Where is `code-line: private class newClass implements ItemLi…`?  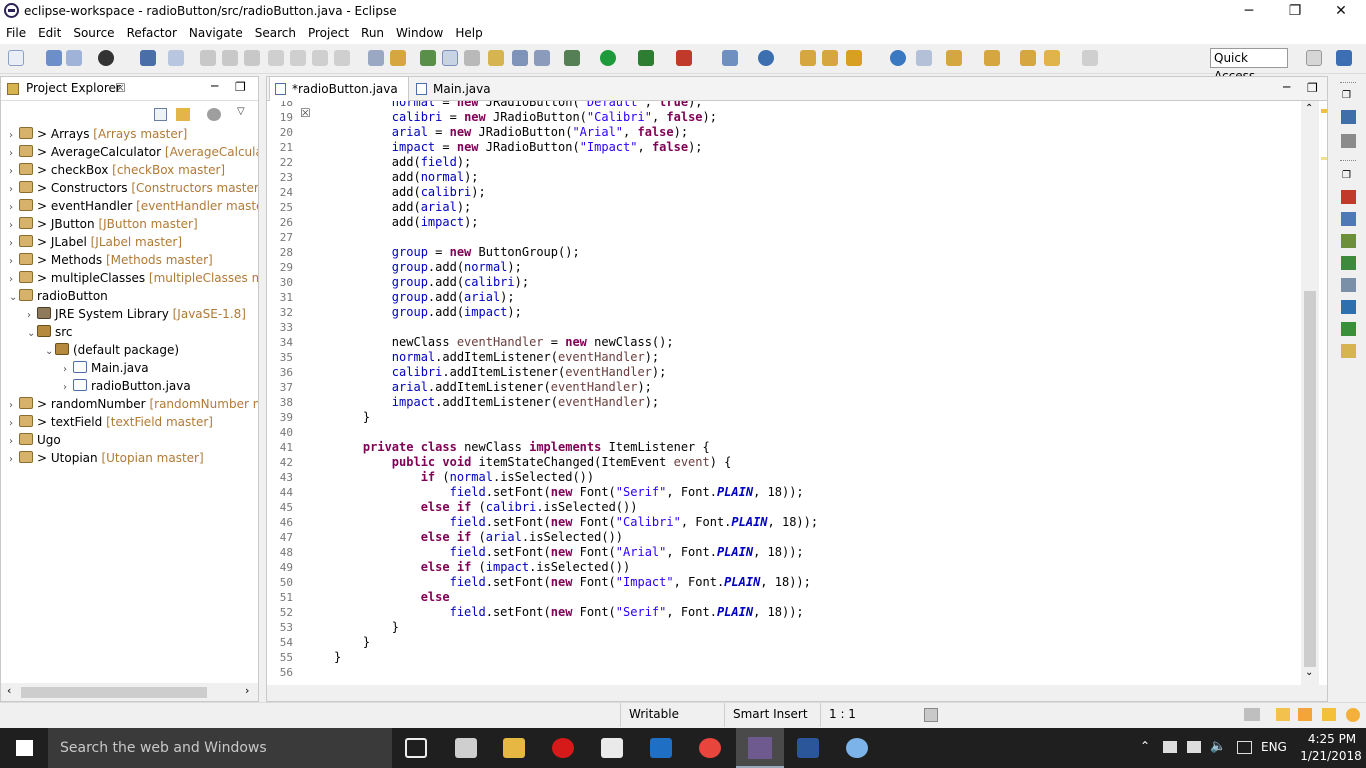 code-line: private class newClass implements ItemLi… is located at coordinates (522, 447).